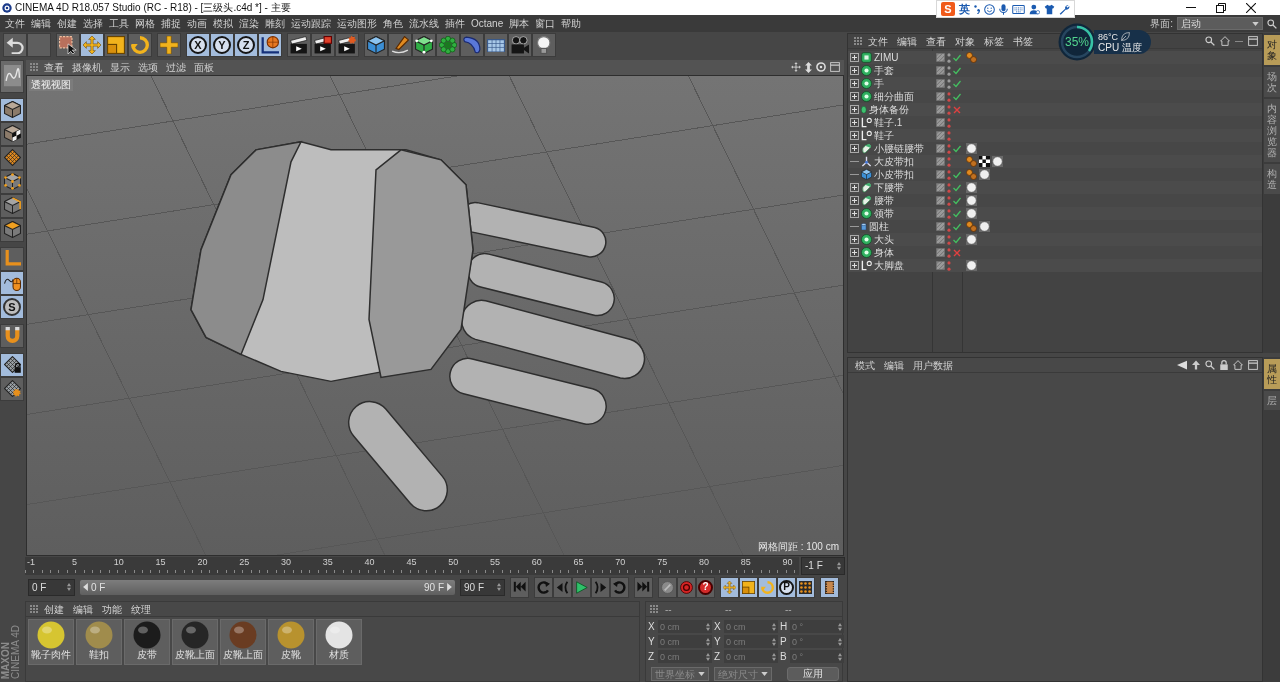 This screenshot has width=1280, height=682. Describe the element at coordinates (116, 45) in the screenshot. I see `scale-button` at that location.